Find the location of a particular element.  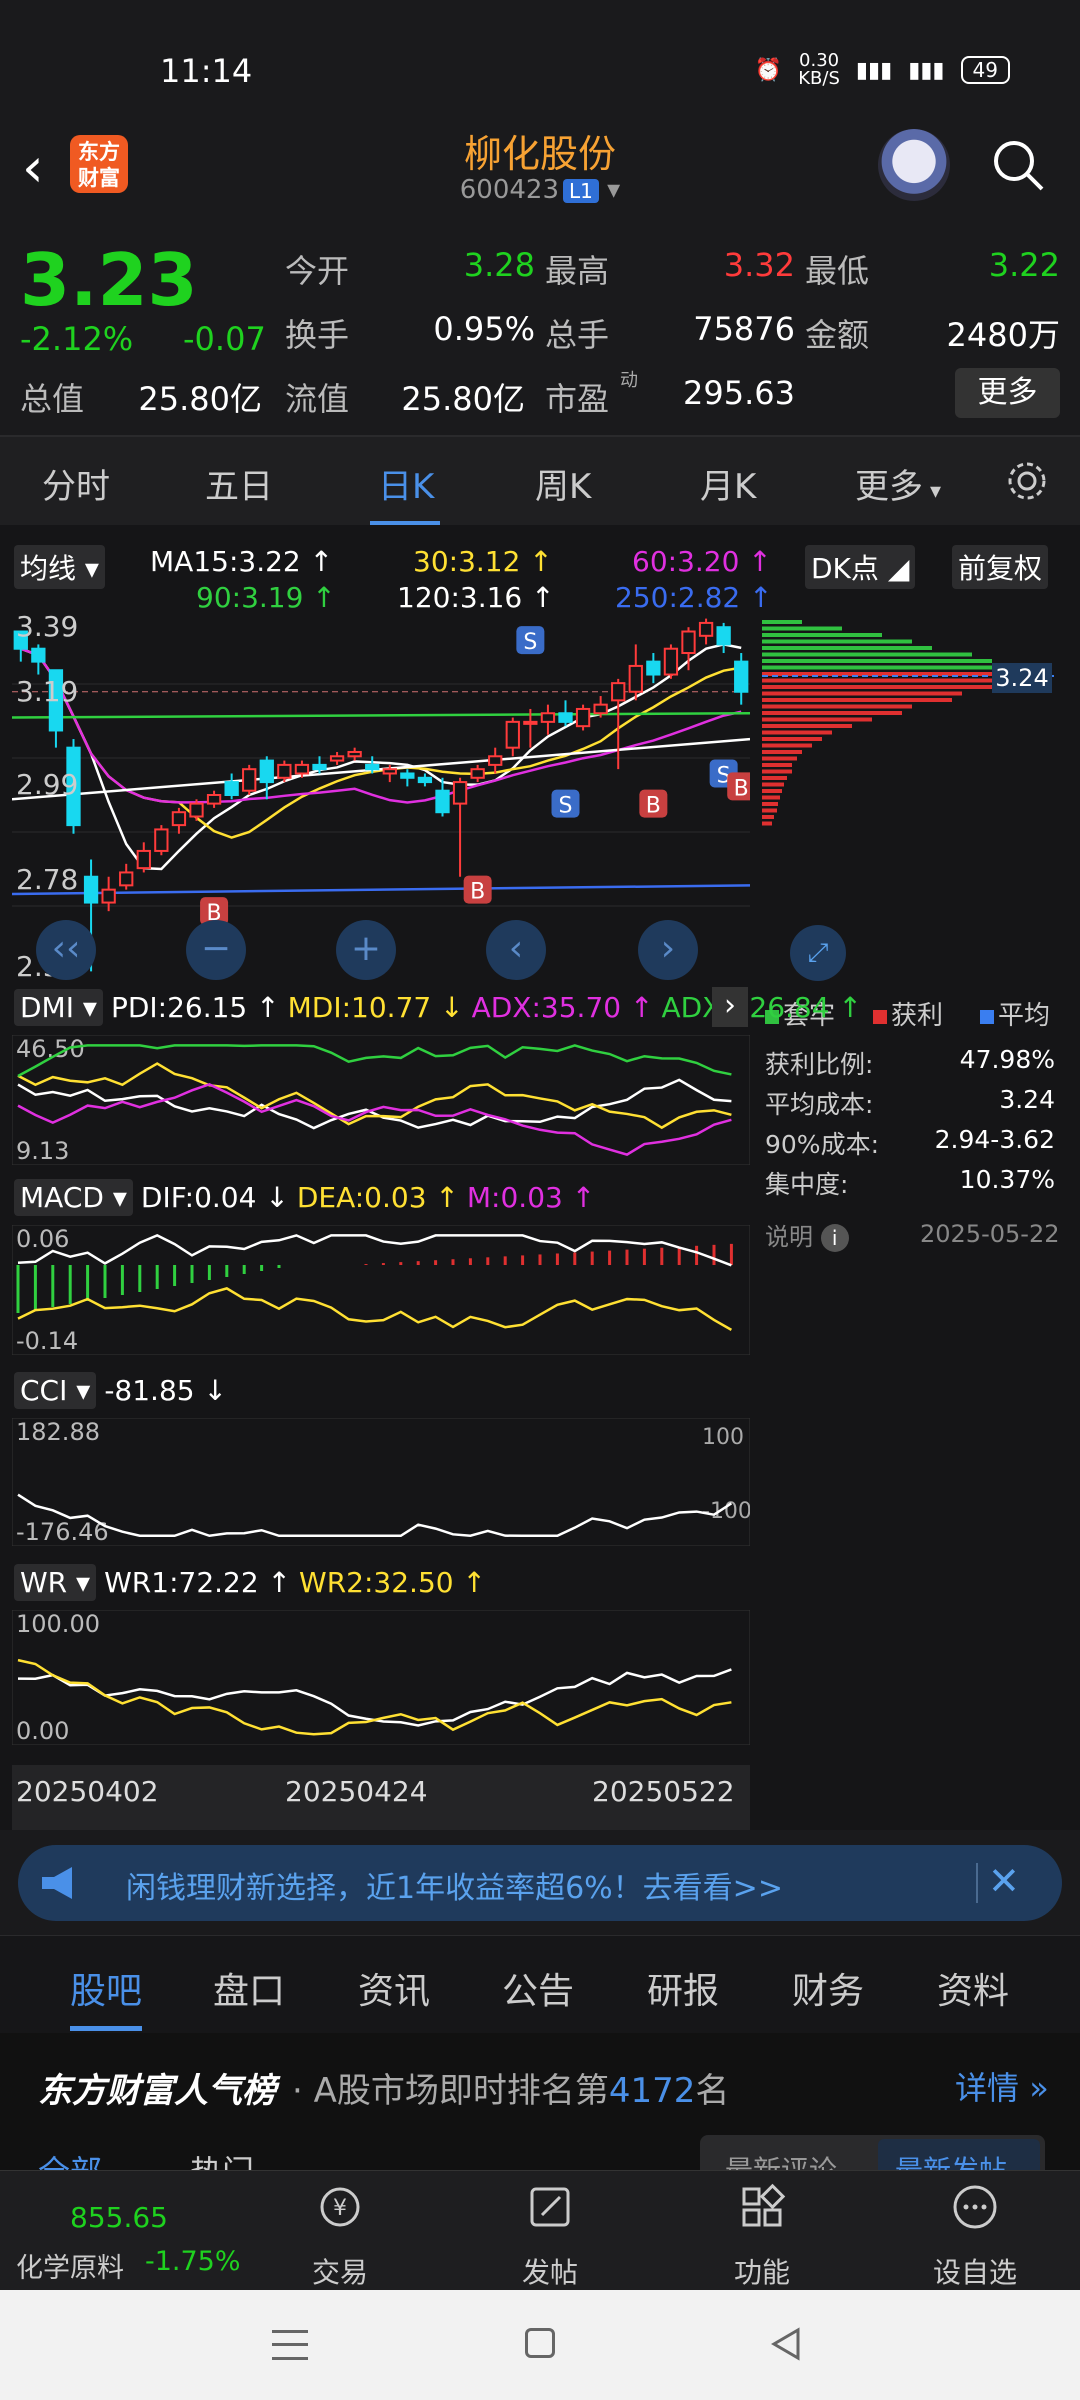

nav-post: 发帖 is located at coordinates (550, 2231).